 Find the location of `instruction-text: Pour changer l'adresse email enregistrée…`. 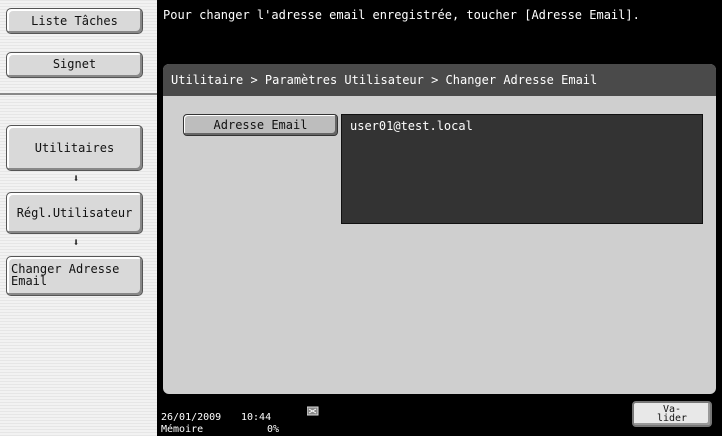

instruction-text: Pour changer l'adresse email enregistrée… is located at coordinates (401, 15).